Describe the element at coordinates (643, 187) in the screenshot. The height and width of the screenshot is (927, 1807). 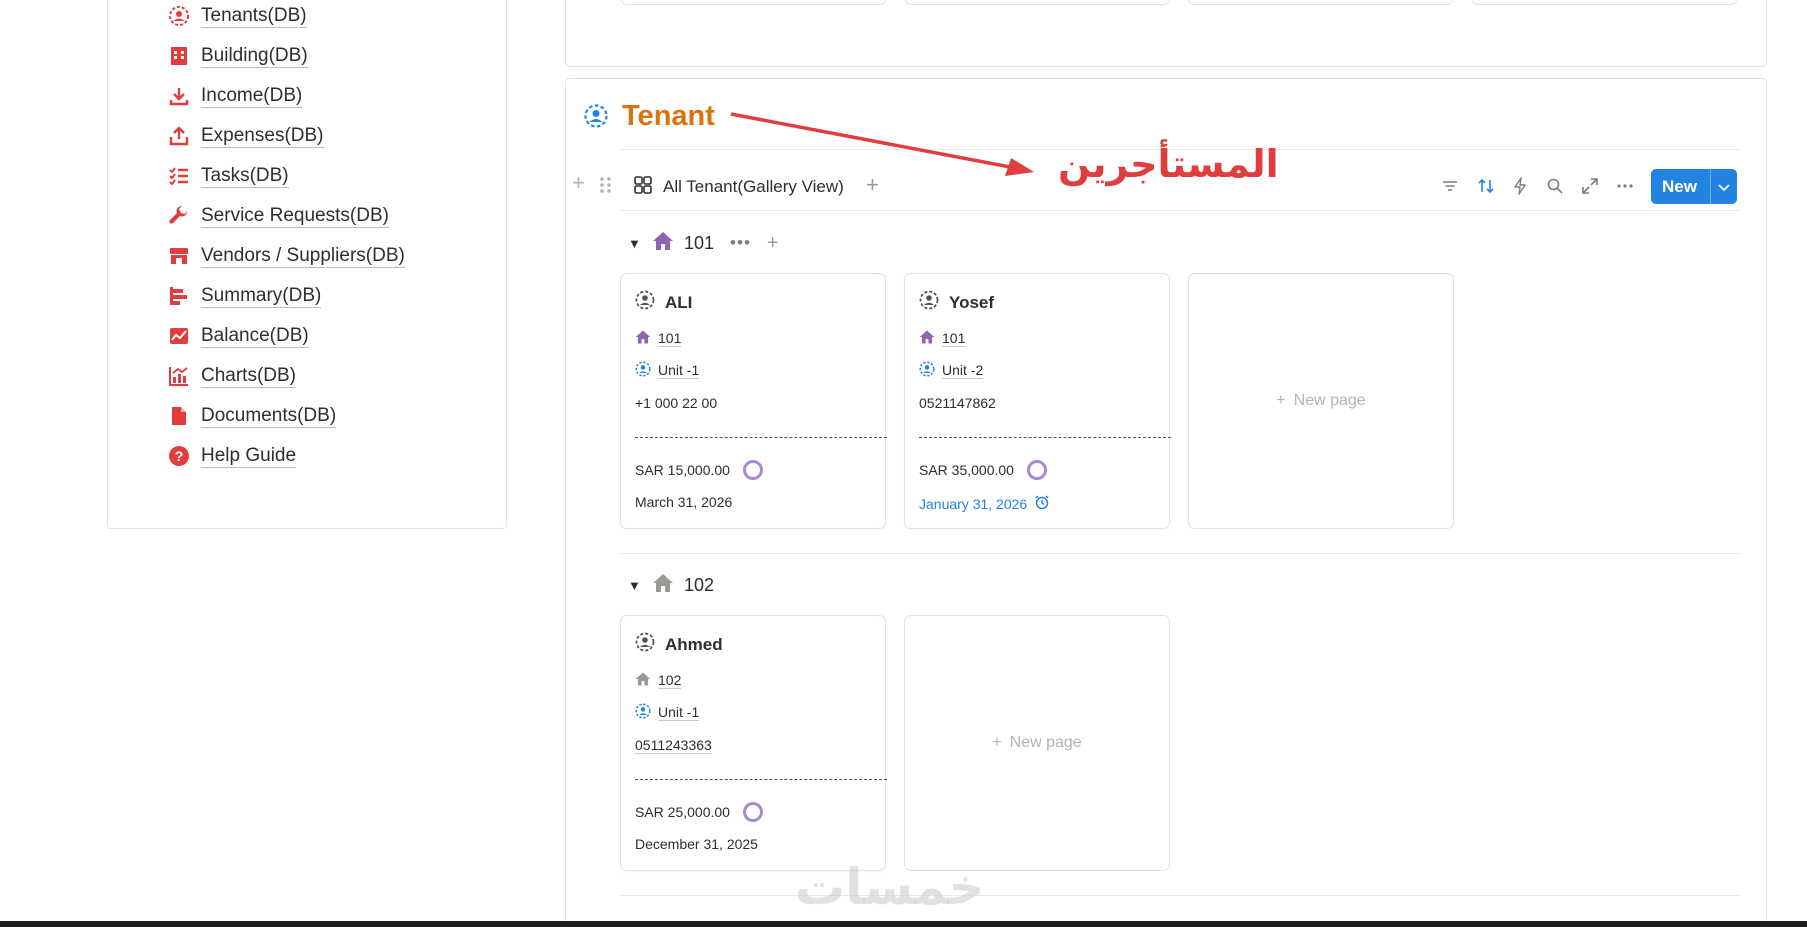
I see `gallery-icon` at that location.